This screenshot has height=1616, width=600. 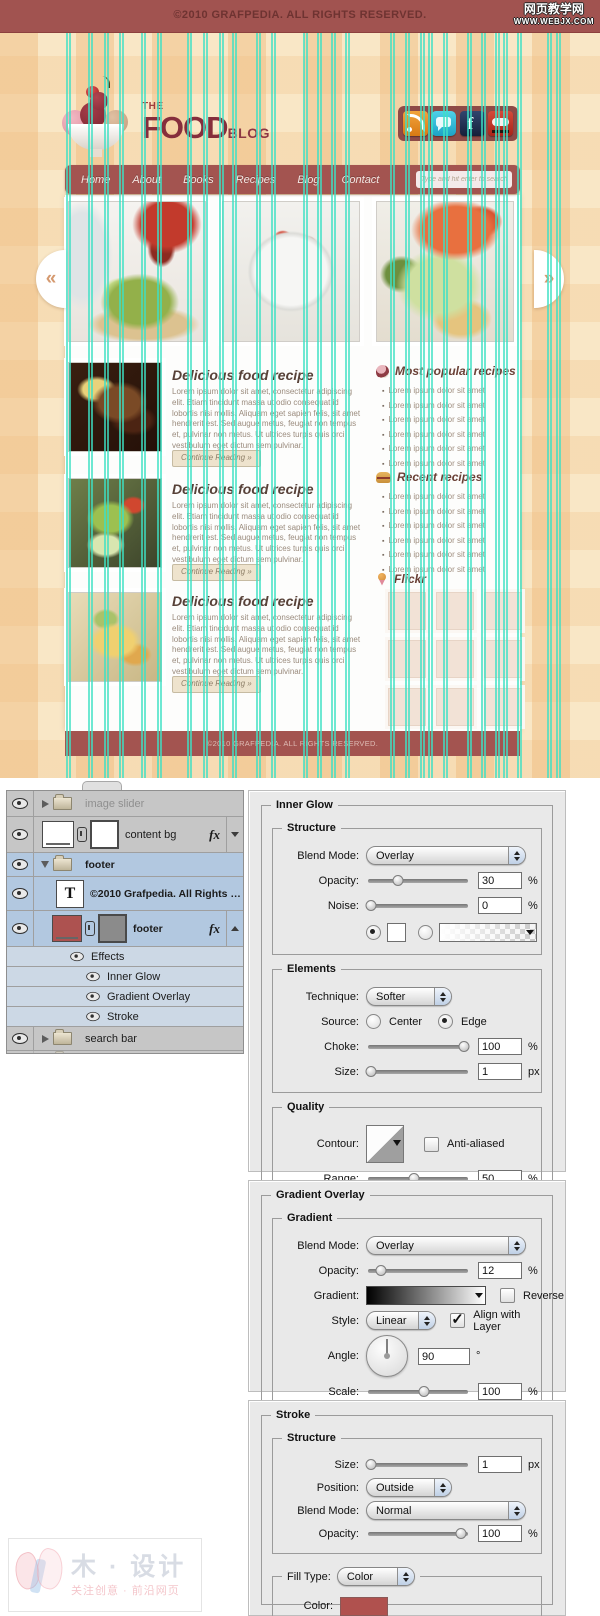 I want to click on noise-value: 0, so click(x=500, y=905).